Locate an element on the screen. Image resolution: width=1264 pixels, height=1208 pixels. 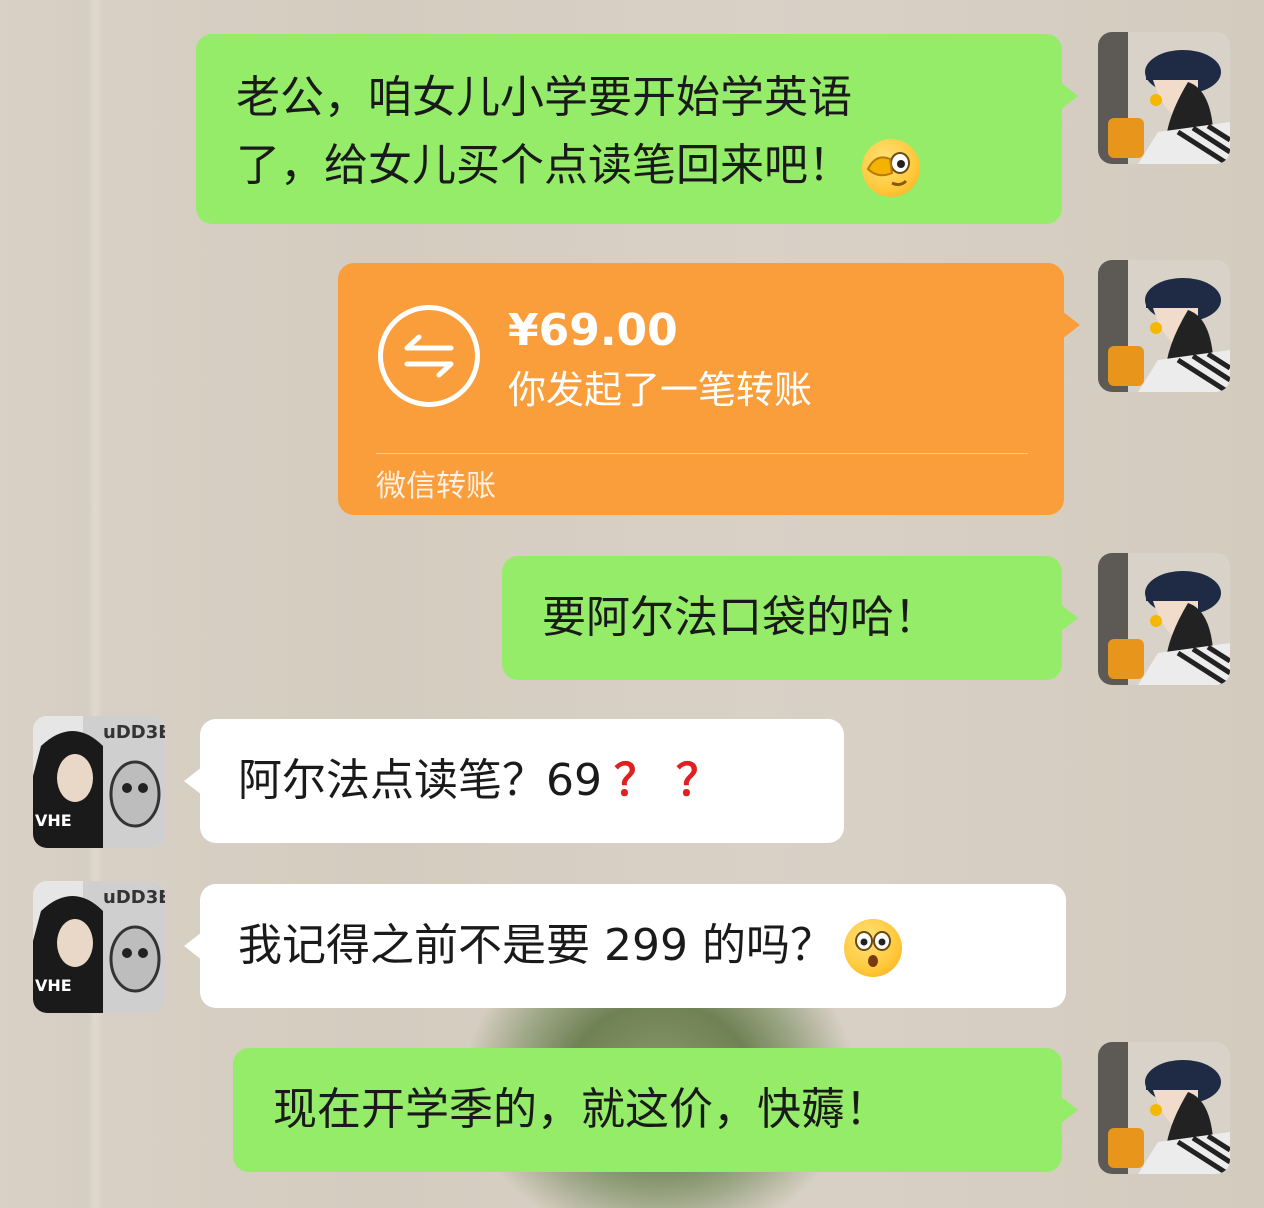
message-text: 阿尔法点读笔？69 is located at coordinates (420, 780).